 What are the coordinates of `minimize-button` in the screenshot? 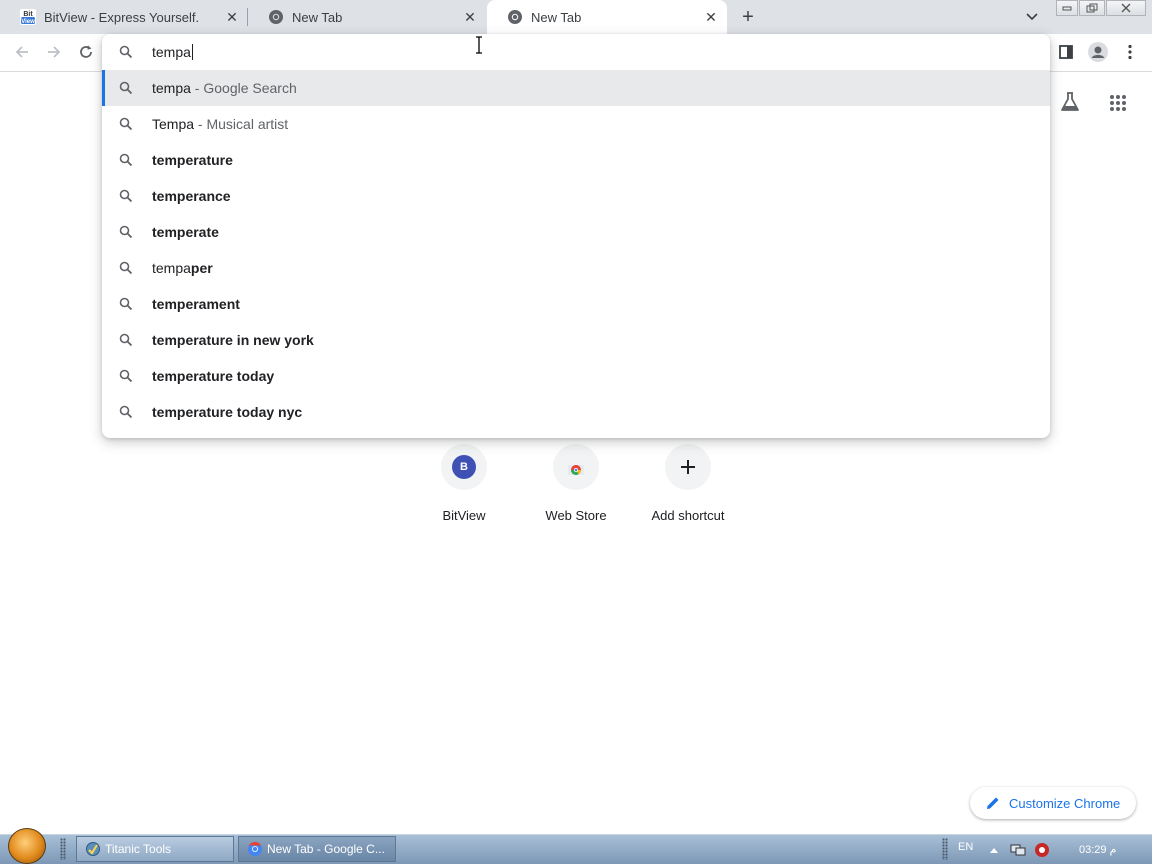 It's located at (1067, 8).